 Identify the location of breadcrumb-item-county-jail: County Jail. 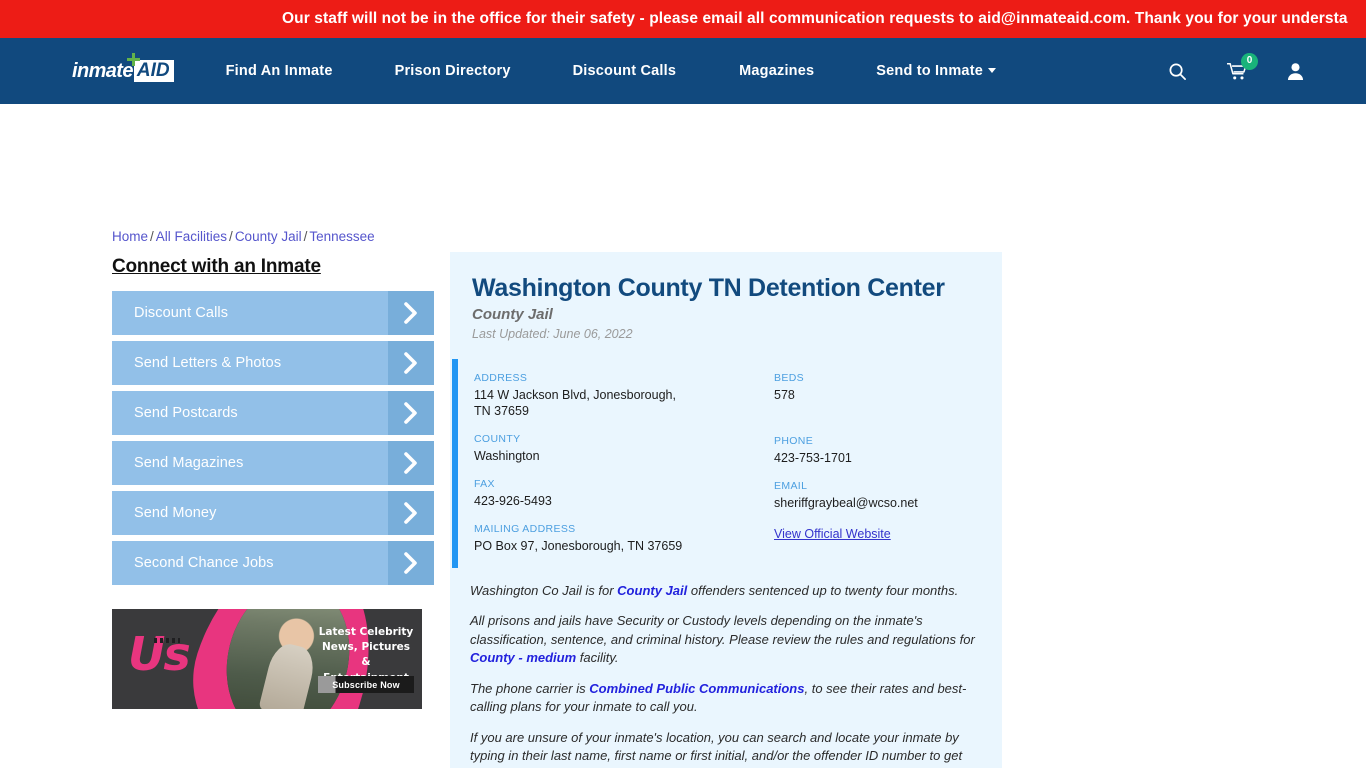
(268, 236).